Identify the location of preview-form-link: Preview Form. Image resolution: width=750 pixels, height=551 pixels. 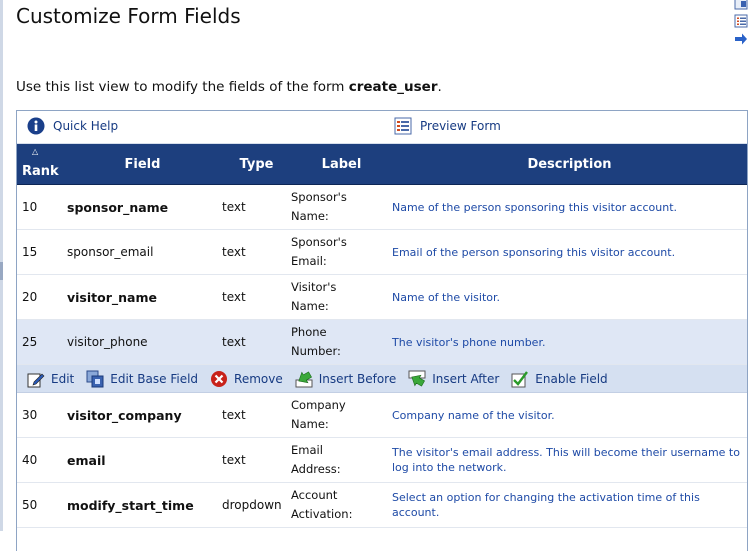
(447, 126).